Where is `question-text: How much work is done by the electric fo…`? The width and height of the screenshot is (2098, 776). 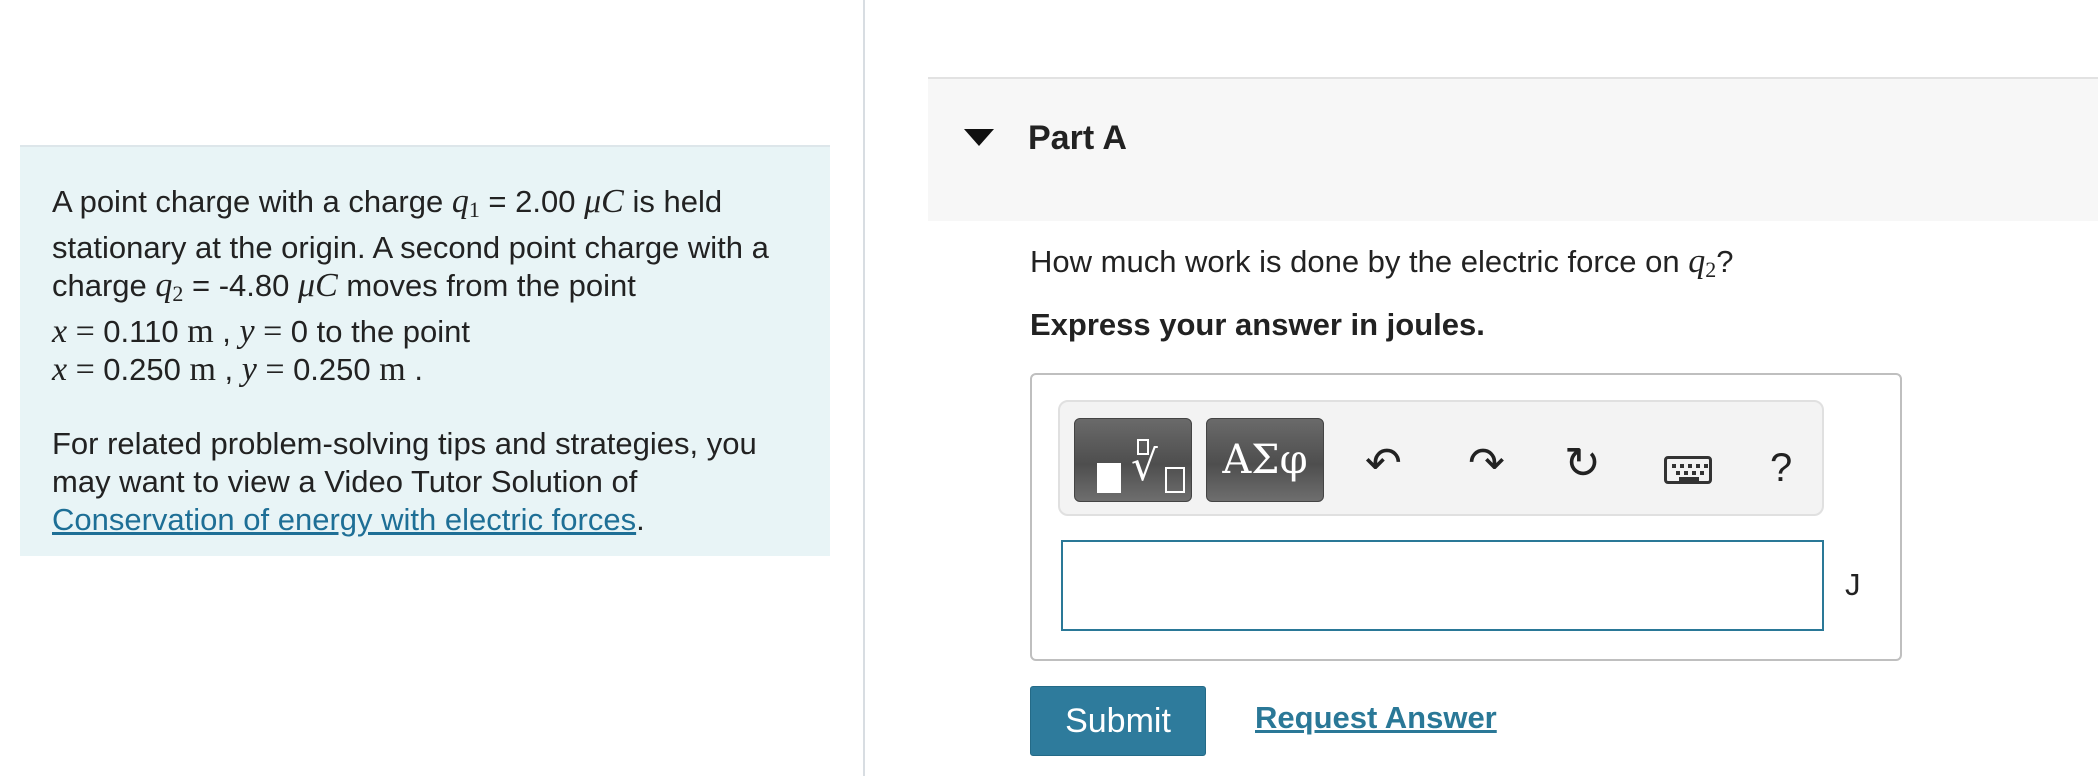 question-text: How much work is done by the electric fo… is located at coordinates (1381, 263).